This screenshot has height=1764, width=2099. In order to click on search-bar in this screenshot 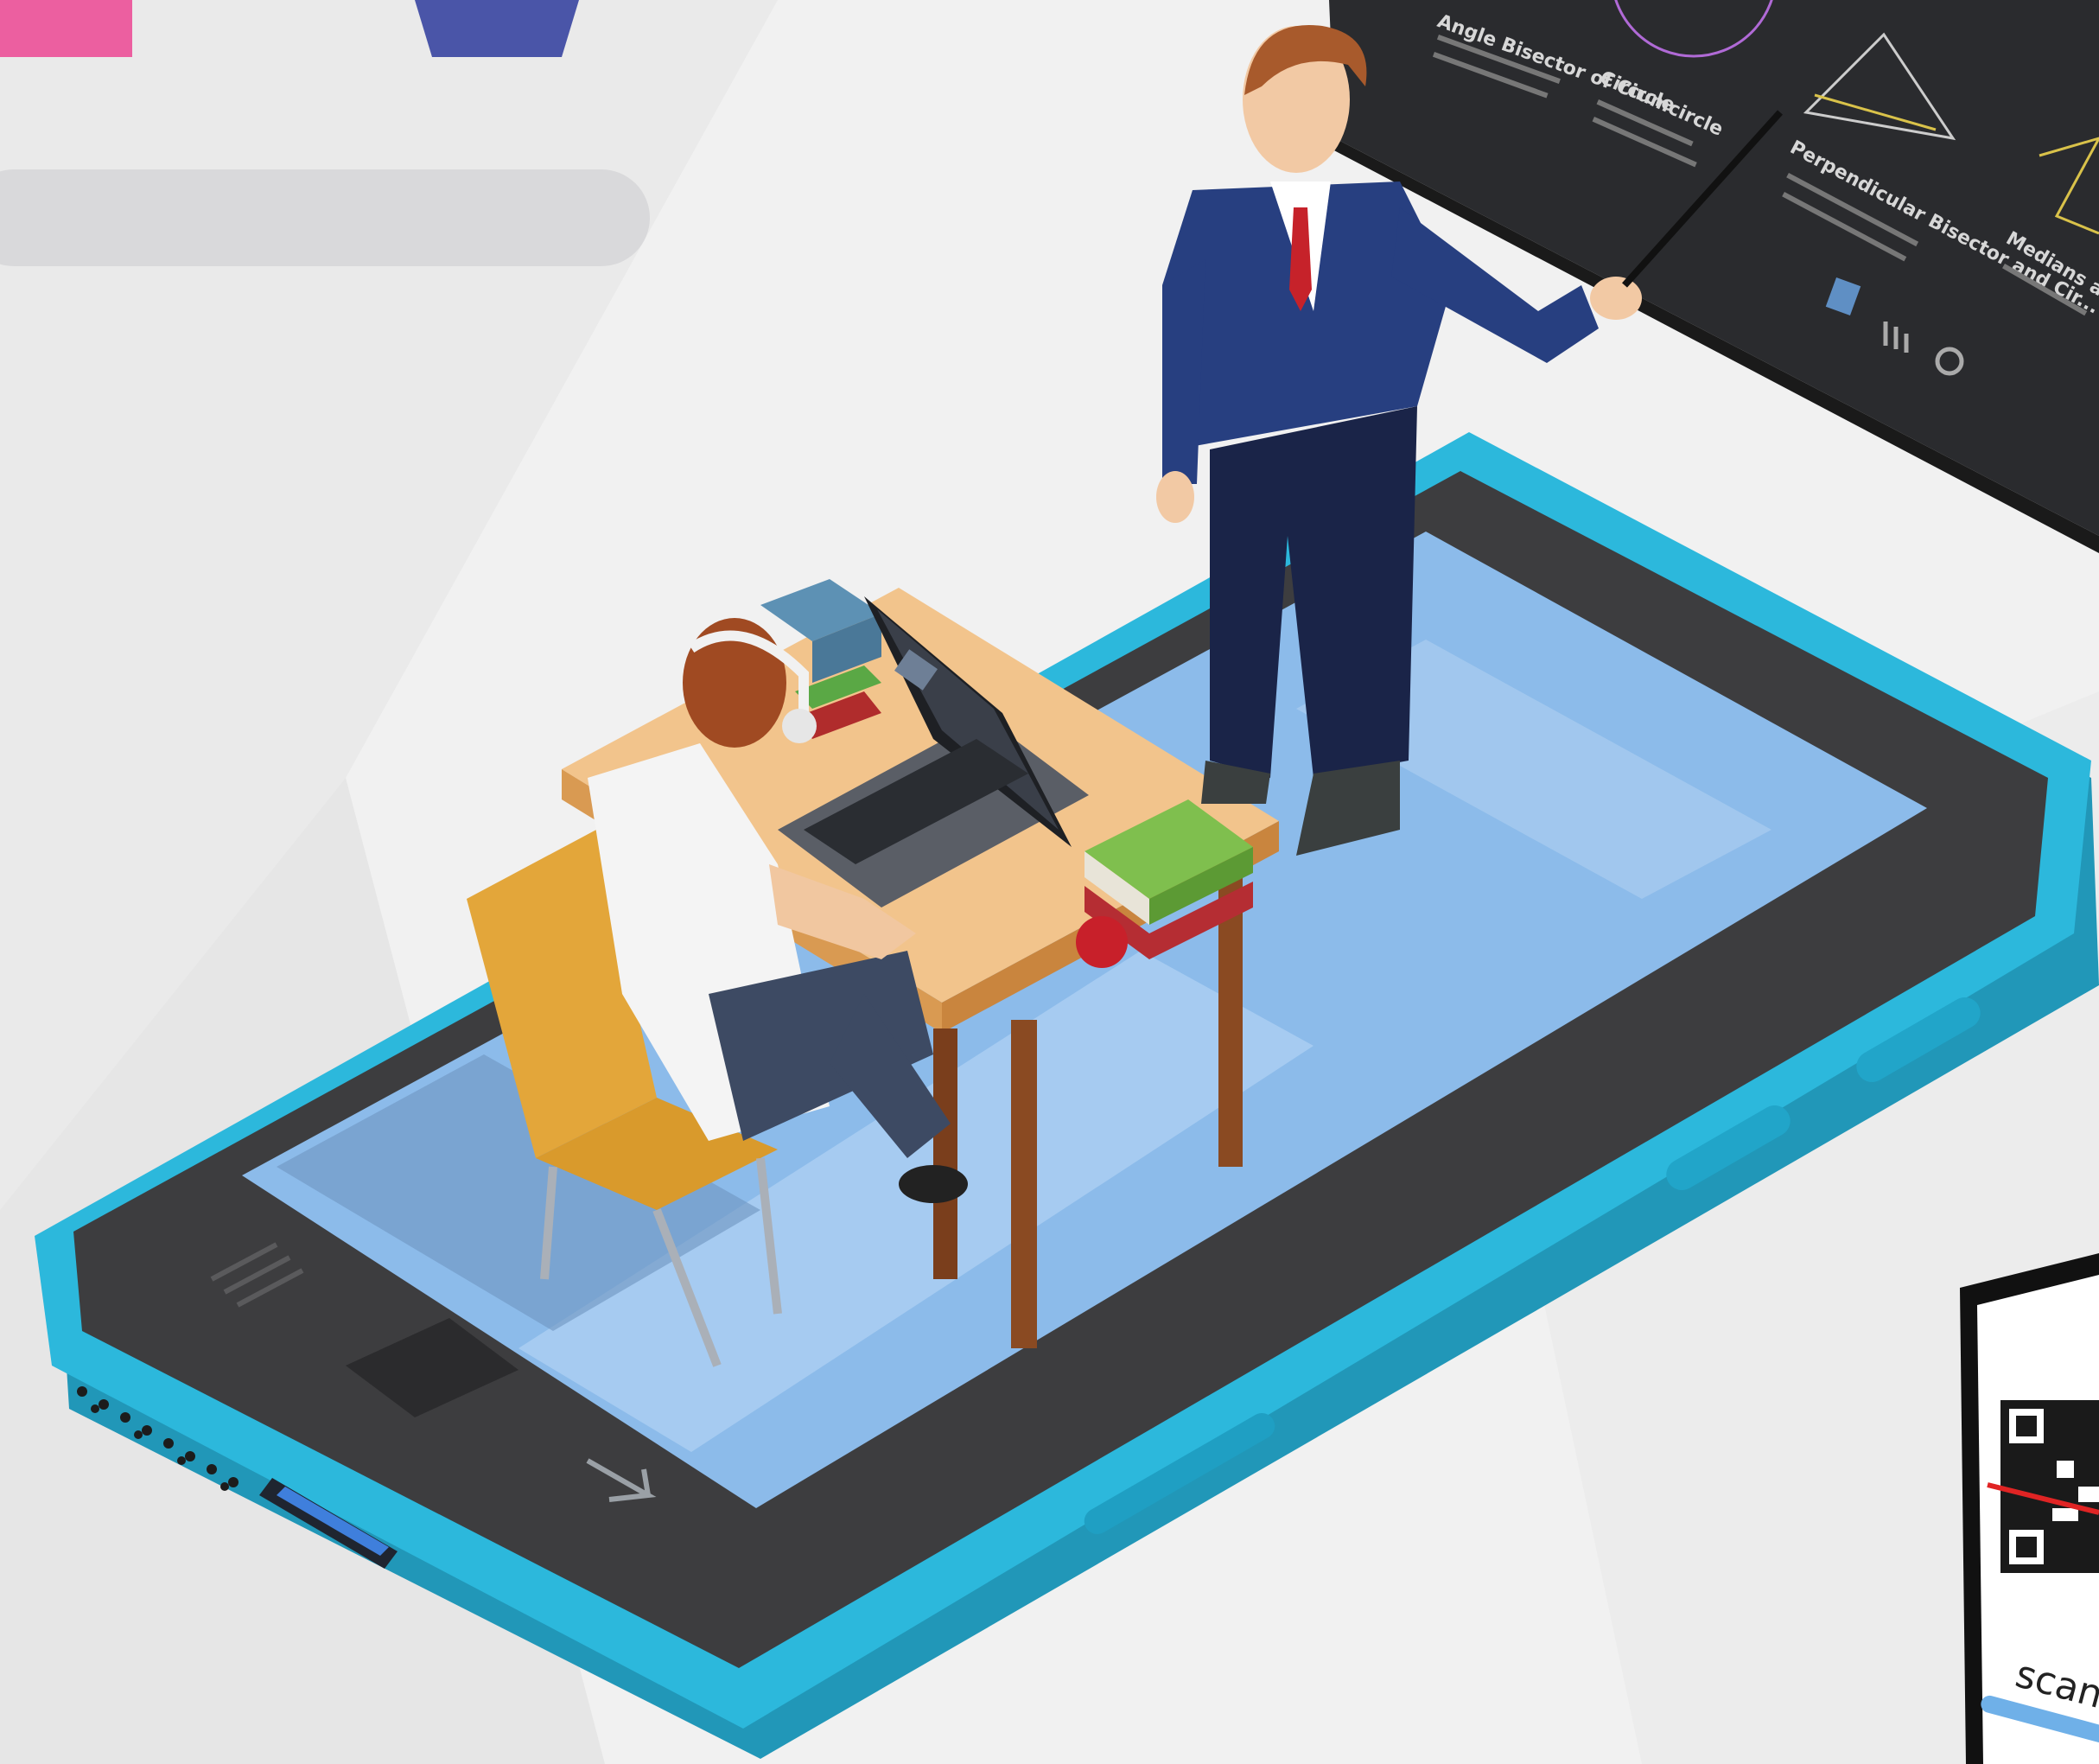, I will do `click(325, 217)`.